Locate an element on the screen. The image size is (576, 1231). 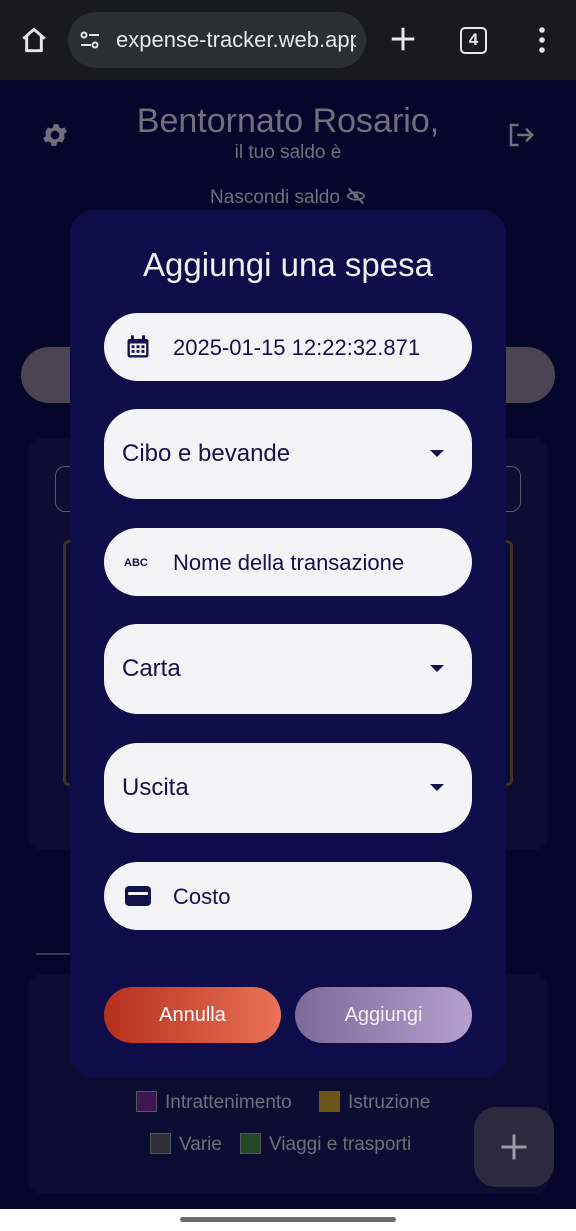
wallet-icon is located at coordinates (138, 896).